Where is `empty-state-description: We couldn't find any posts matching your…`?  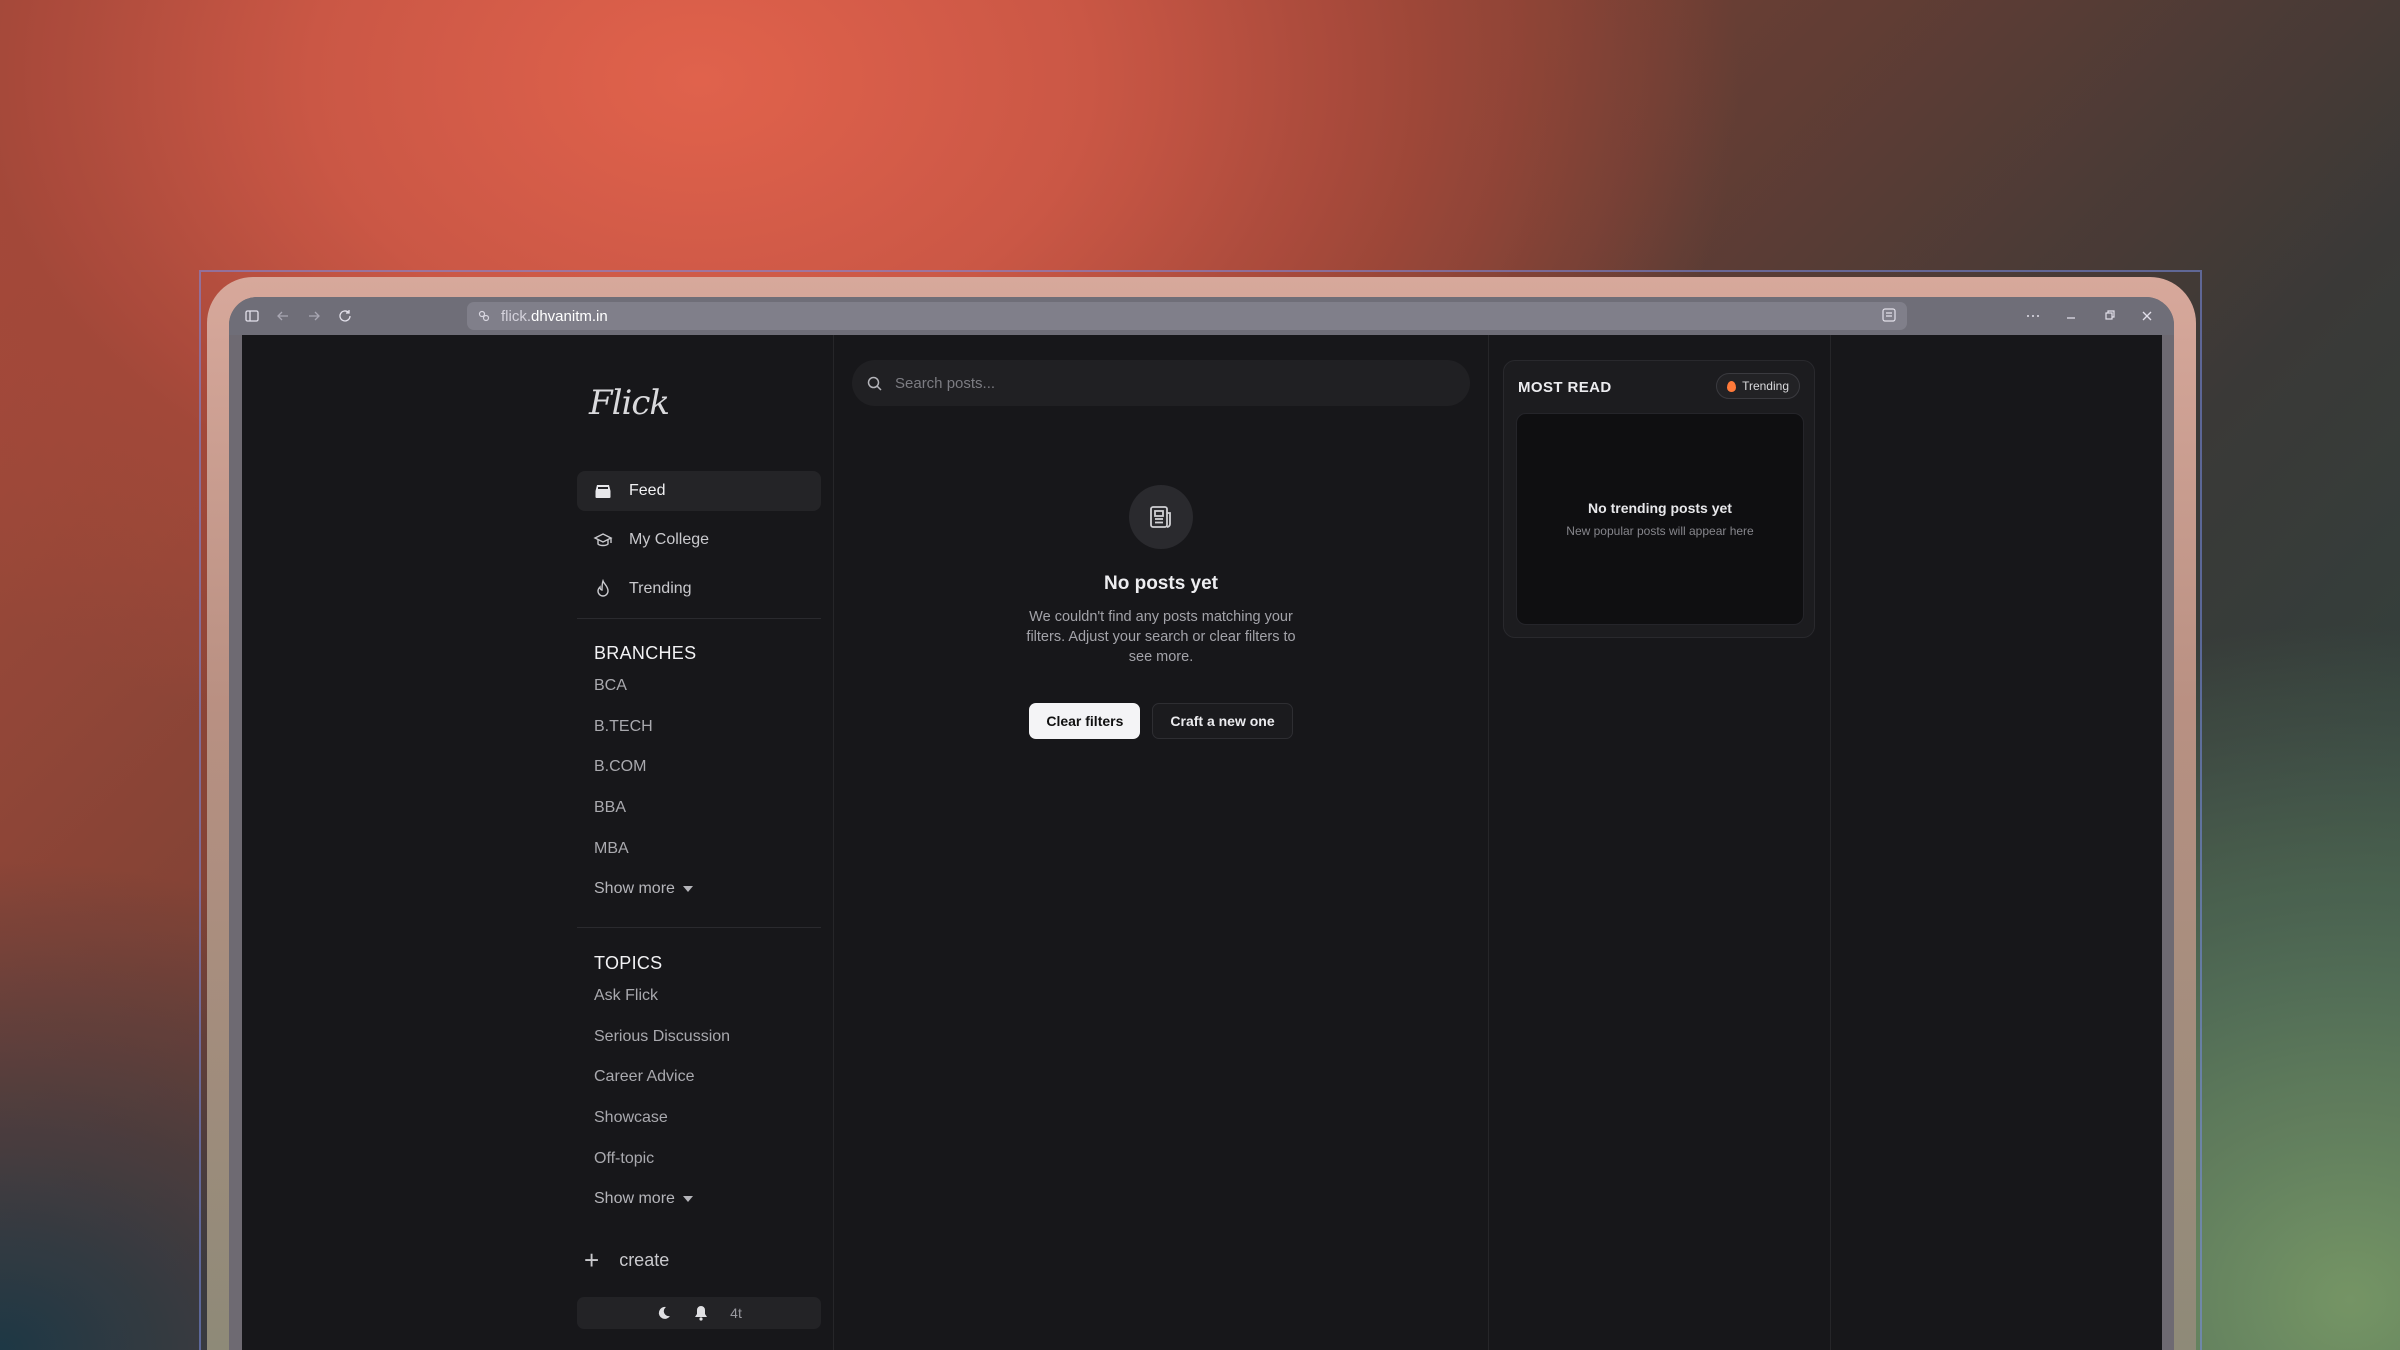 empty-state-description: We couldn't find any posts matching your… is located at coordinates (1161, 637).